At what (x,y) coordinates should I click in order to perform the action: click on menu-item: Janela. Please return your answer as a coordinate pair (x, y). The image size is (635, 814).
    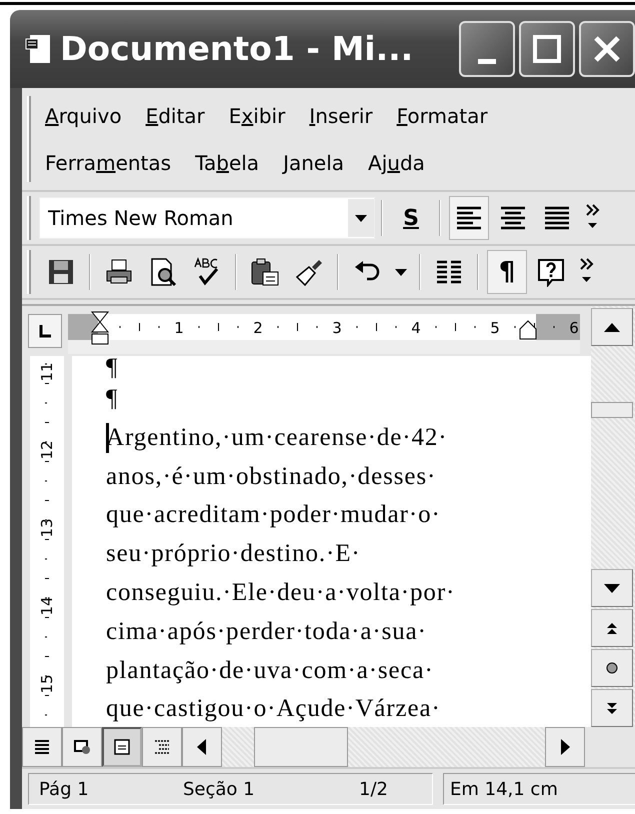
    Looking at the image, I should click on (313, 163).